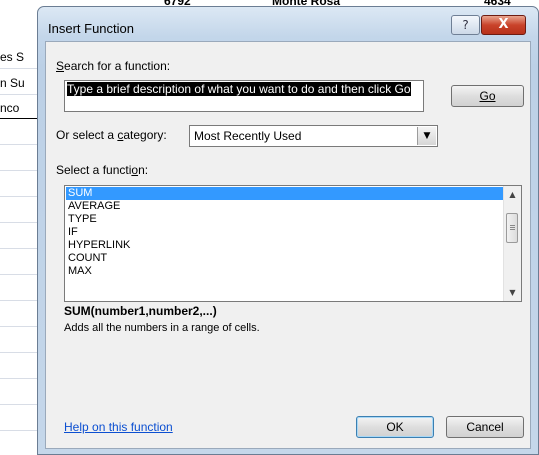 The image size is (539, 455). What do you see at coordinates (465, 25) in the screenshot?
I see `help-button: ?` at bounding box center [465, 25].